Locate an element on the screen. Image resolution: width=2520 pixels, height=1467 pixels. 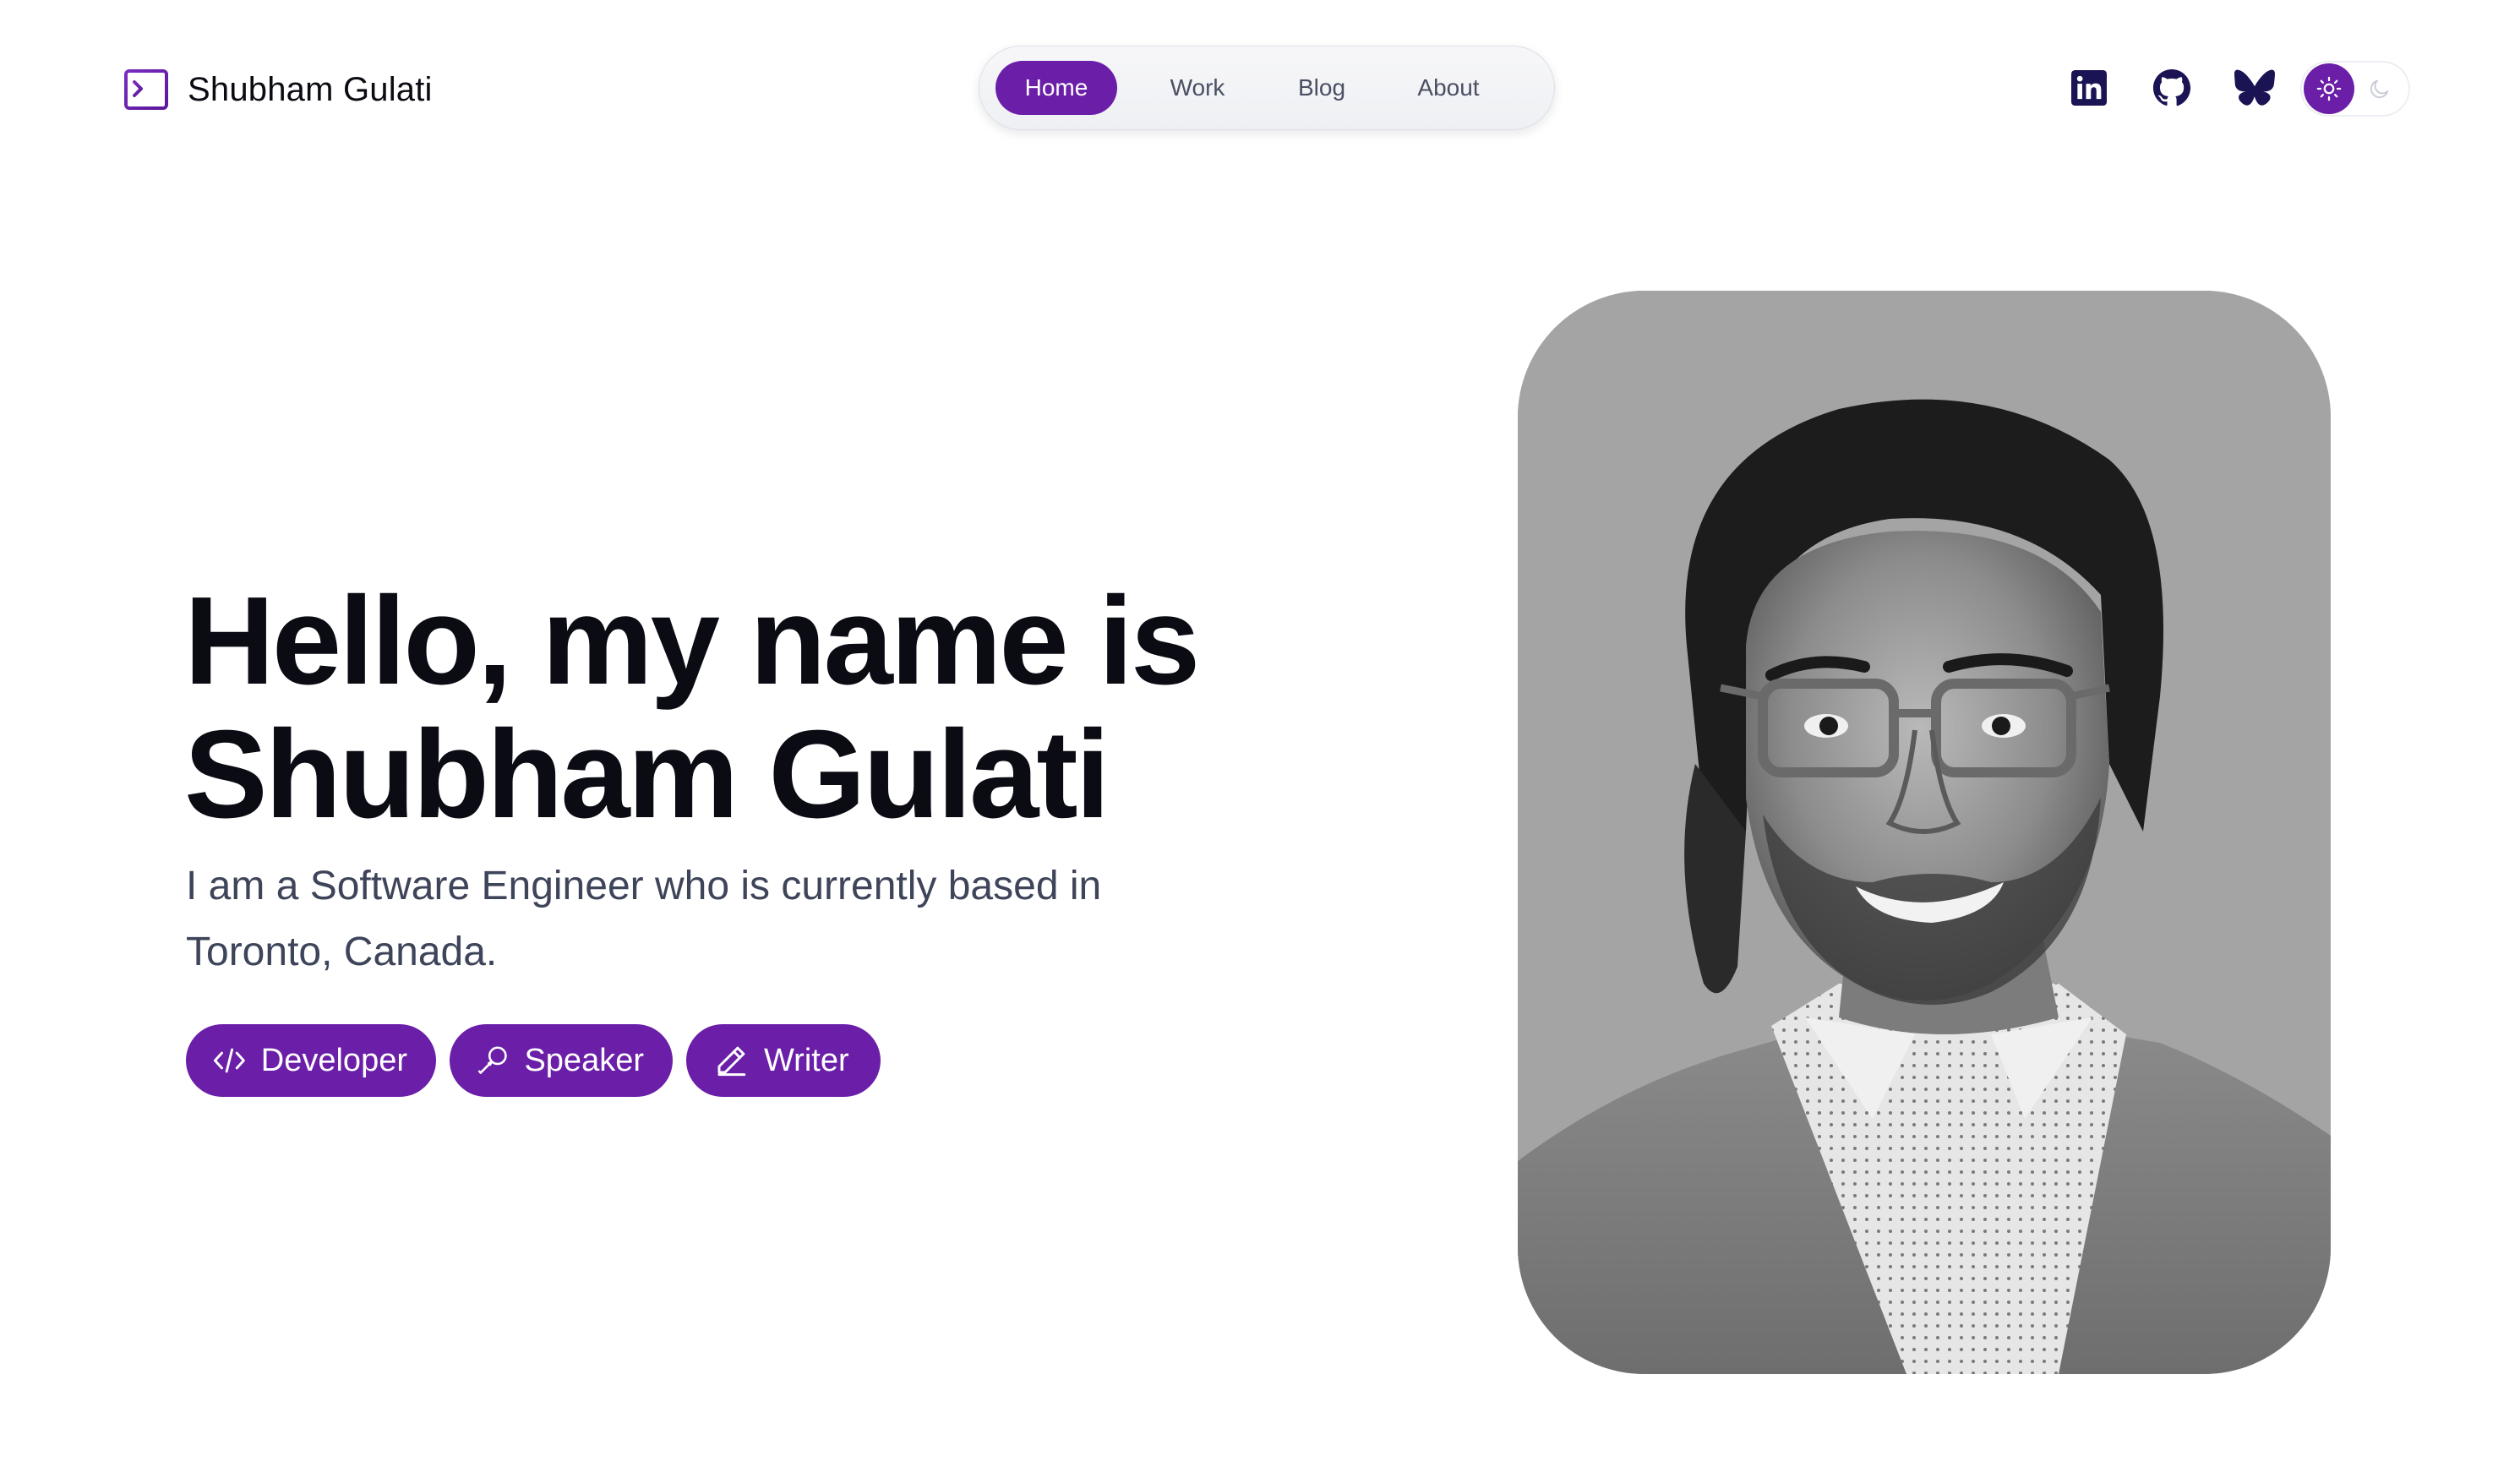
social-links is located at coordinates (2172, 88).